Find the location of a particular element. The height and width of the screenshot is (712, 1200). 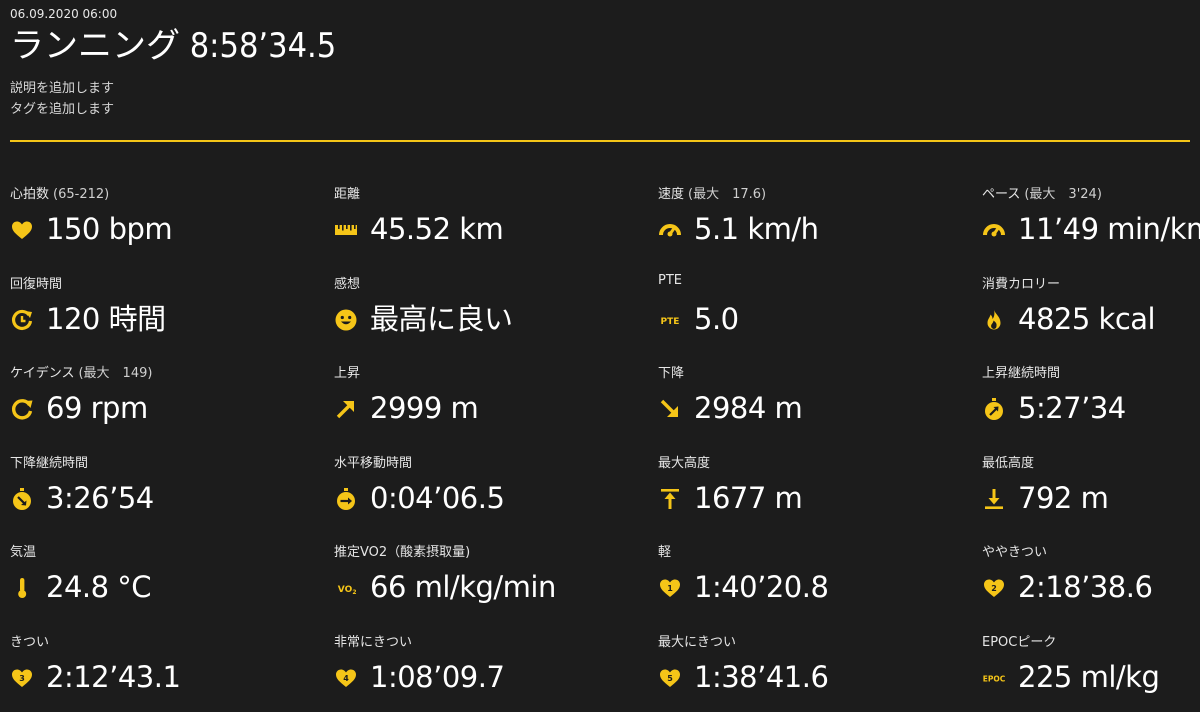

stat-label: PTE is located at coordinates (670, 280).